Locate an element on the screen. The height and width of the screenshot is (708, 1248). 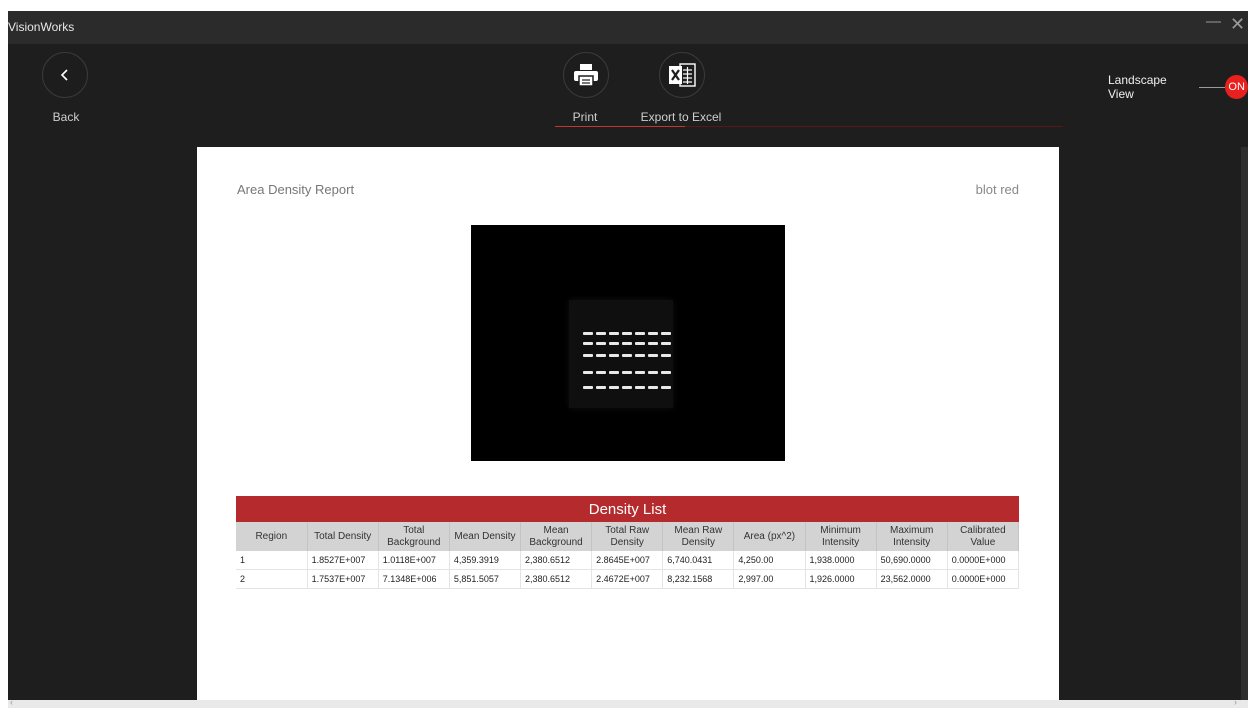
column-header: Maximum Intensity is located at coordinates (912, 536).